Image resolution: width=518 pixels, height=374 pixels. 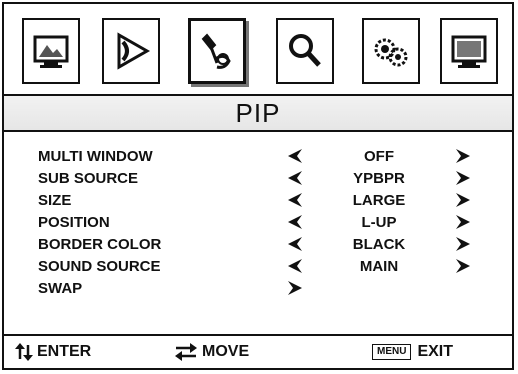 What do you see at coordinates (435, 351) in the screenshot?
I see `exit-label: EXIT` at bounding box center [435, 351].